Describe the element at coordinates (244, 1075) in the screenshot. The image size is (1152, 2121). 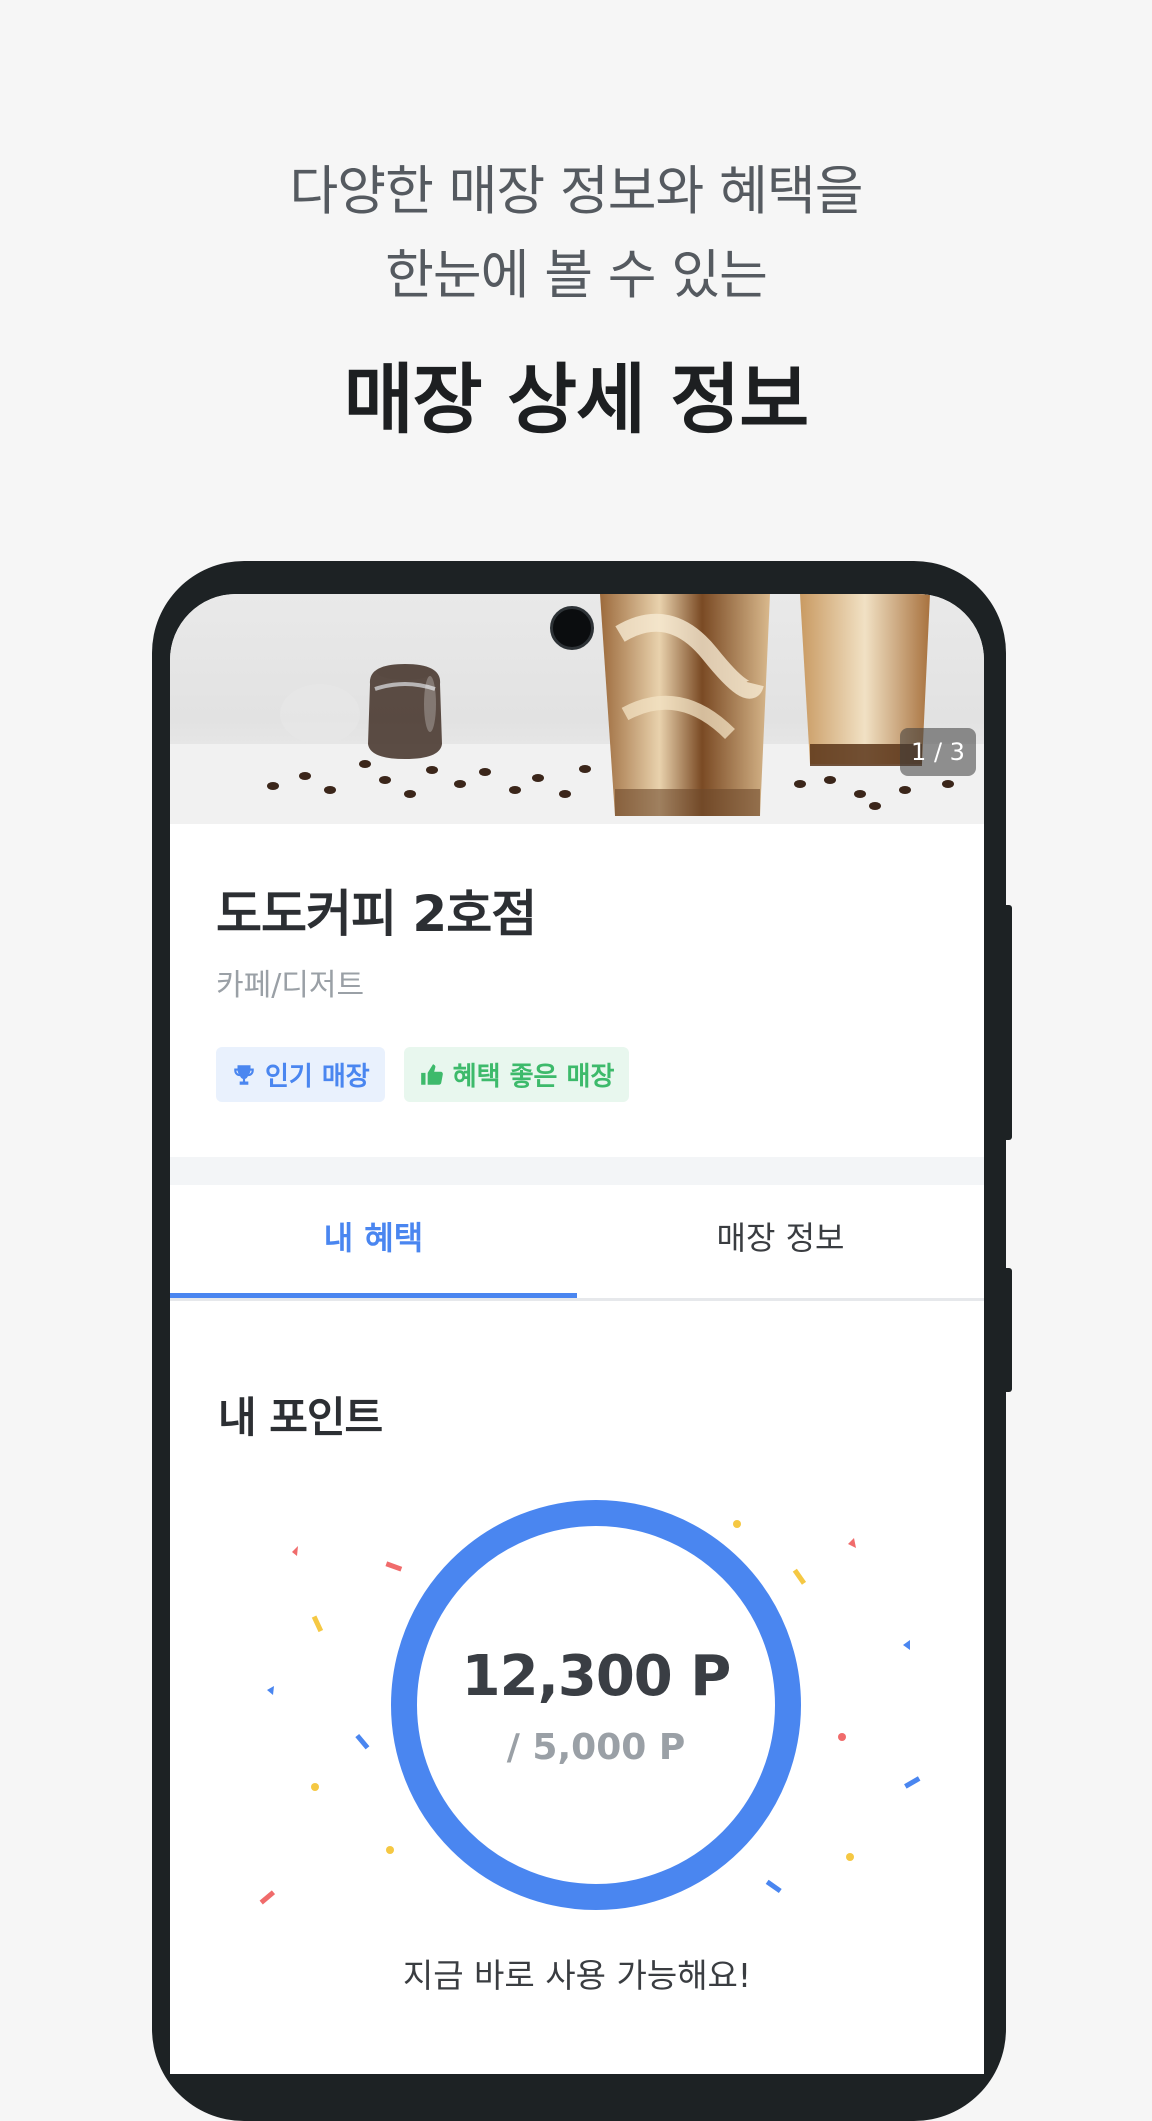
I see `trophy-icon` at that location.